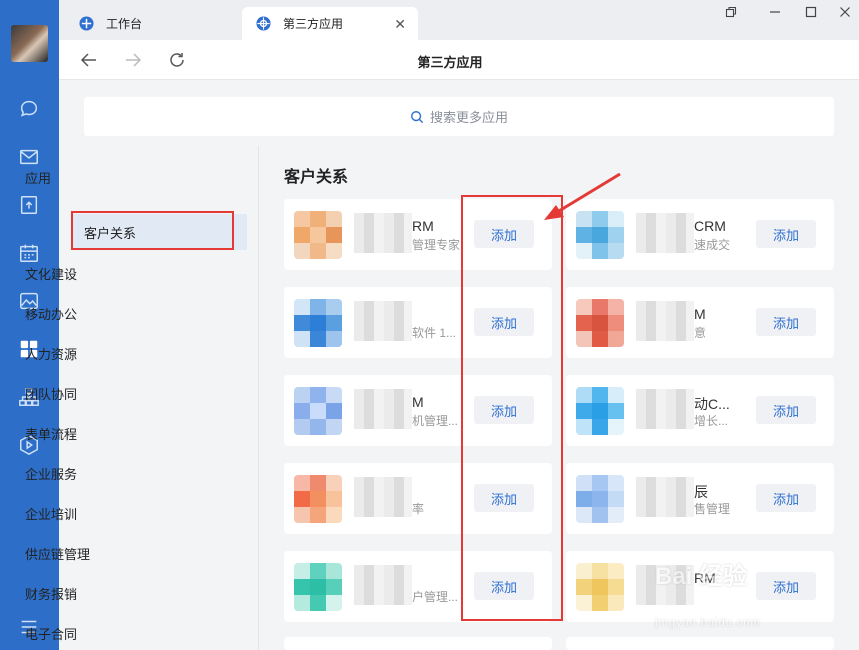 The width and height of the screenshot is (859, 650). I want to click on app-card: M 机管理... 添加, so click(418, 410).